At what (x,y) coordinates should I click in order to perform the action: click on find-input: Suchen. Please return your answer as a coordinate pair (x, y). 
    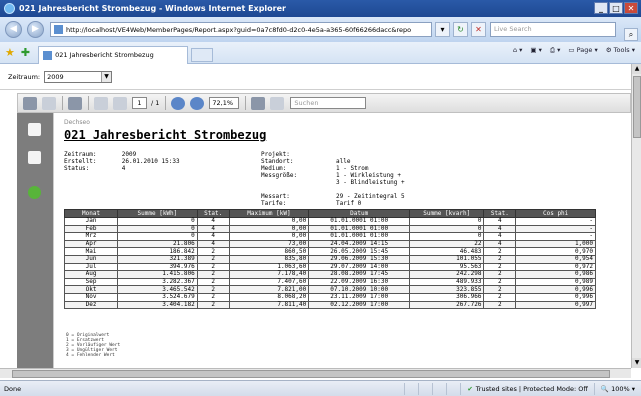
    Looking at the image, I should click on (328, 103).